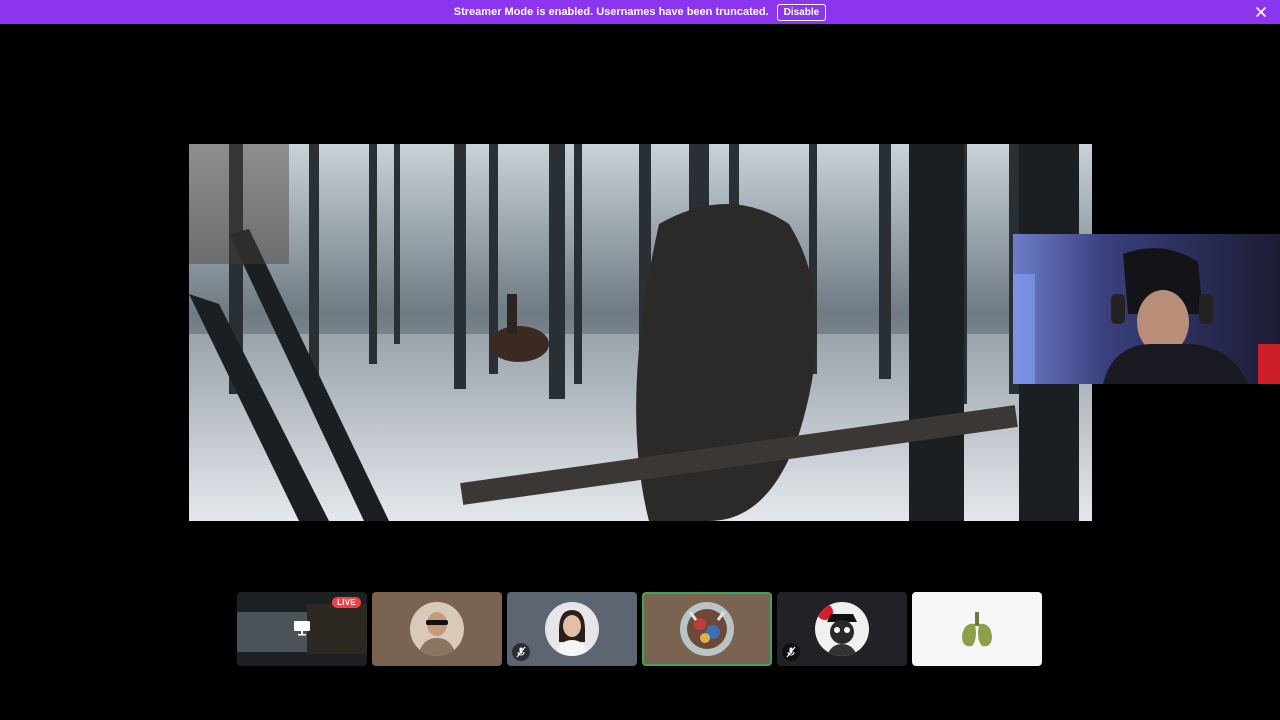 Image resolution: width=1280 pixels, height=720 pixels. I want to click on webcam-feed-image, so click(1146, 309).